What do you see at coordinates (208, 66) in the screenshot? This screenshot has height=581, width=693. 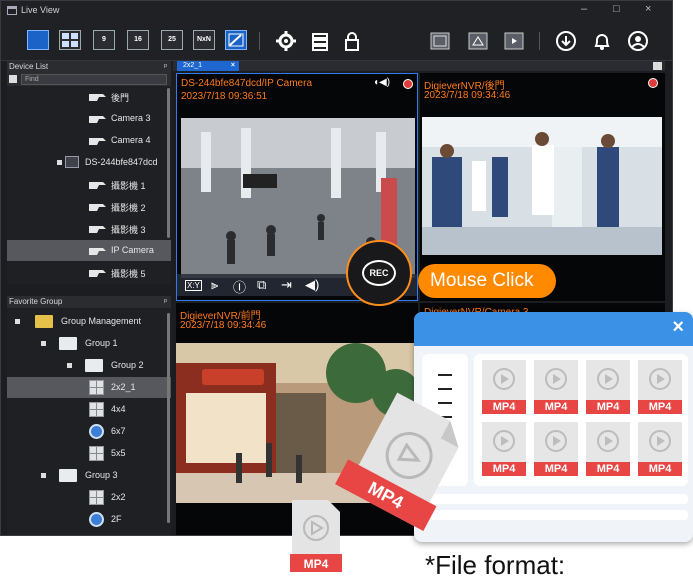 I see `tab-2x2-1: 2x2_1 ×` at bounding box center [208, 66].